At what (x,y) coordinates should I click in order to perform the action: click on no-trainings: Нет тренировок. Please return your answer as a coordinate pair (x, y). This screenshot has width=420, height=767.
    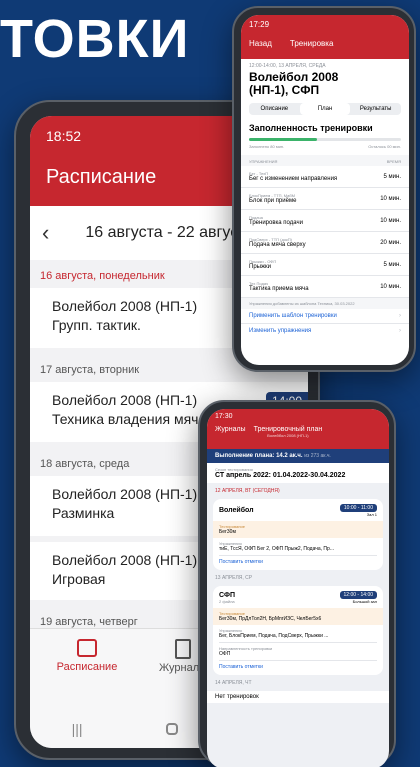
    Looking at the image, I should click on (298, 697).